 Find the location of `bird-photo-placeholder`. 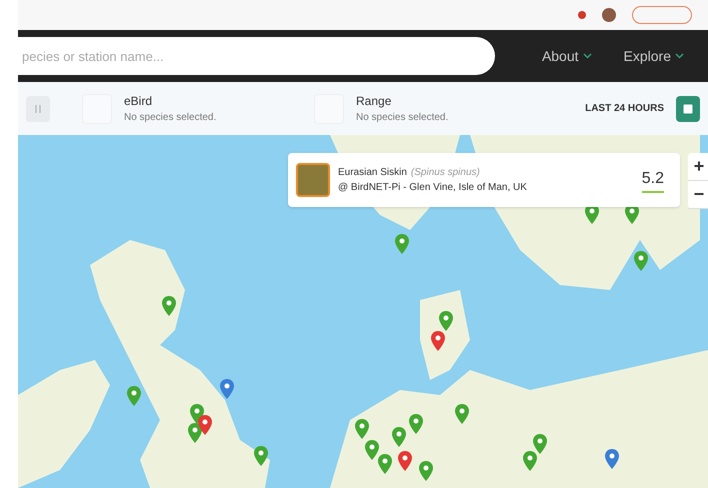

bird-photo-placeholder is located at coordinates (313, 180).